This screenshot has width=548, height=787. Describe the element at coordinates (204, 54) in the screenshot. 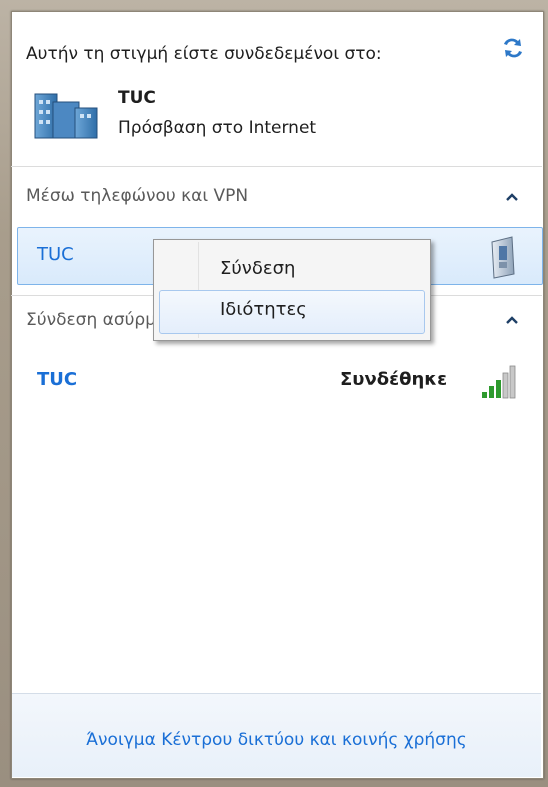

I see `header-title: Αυτήν τη στιγμή είστε συνδεδεμένοι στο:` at that location.